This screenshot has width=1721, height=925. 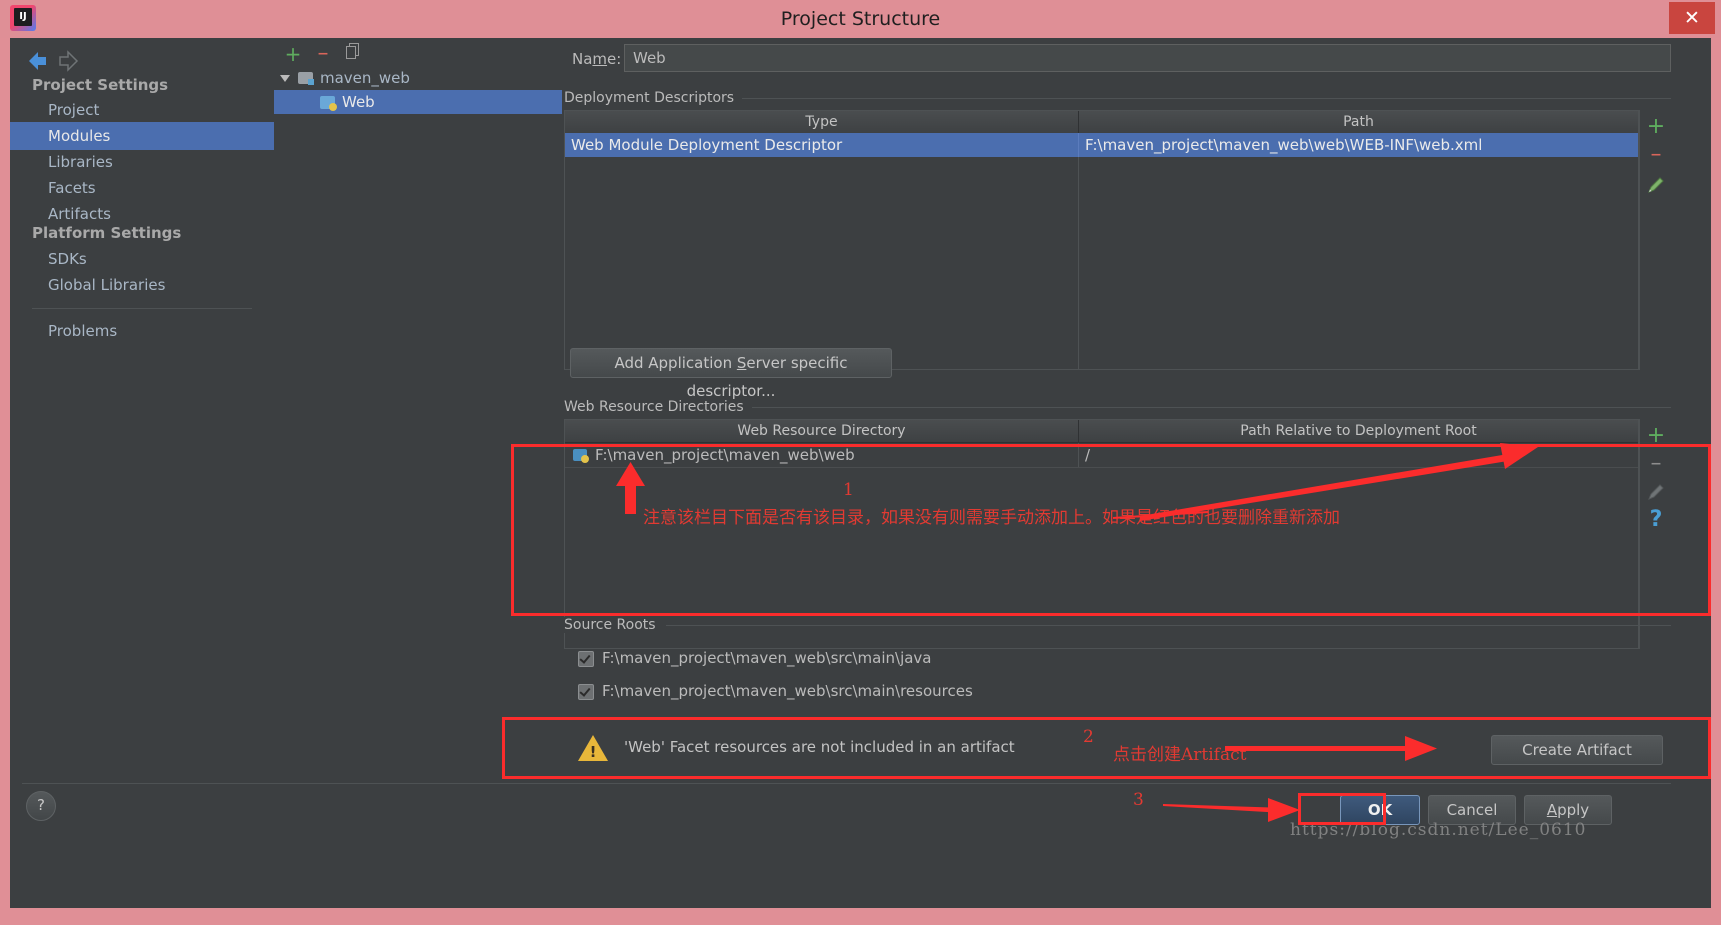 I want to click on column-header-type: Type, so click(x=821, y=122).